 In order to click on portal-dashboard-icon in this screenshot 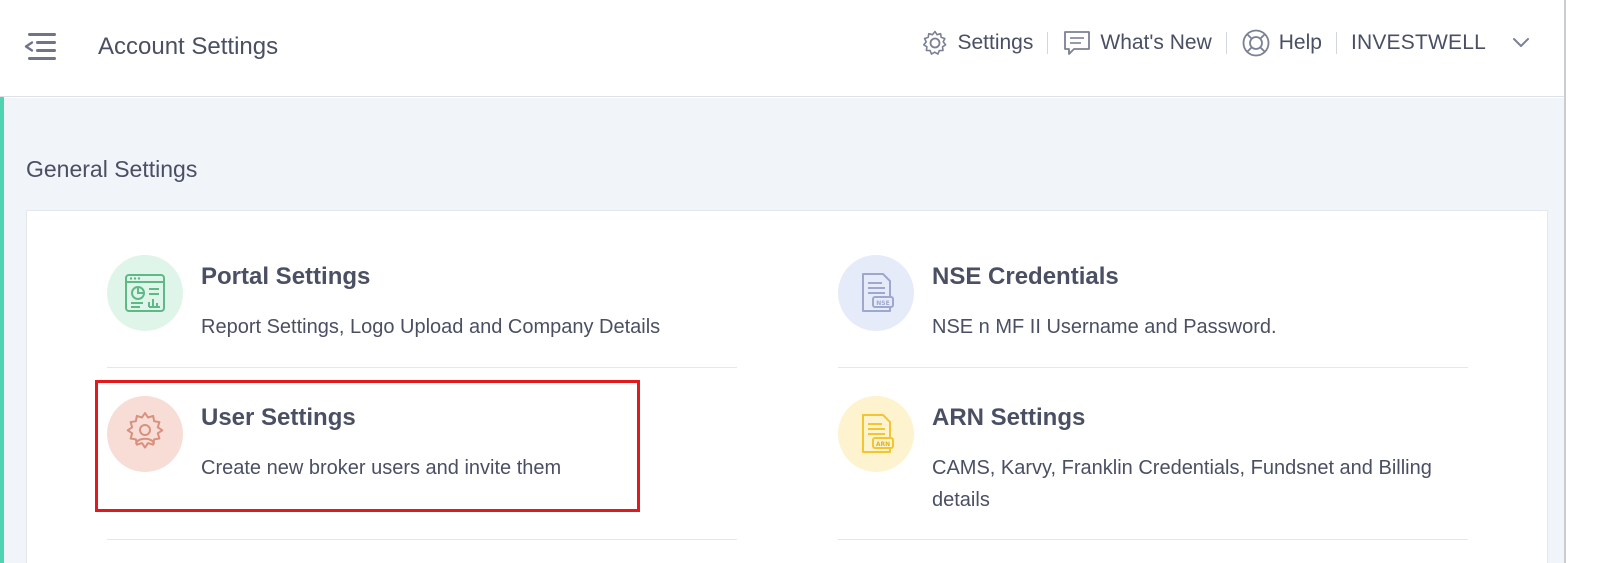, I will do `click(145, 293)`.